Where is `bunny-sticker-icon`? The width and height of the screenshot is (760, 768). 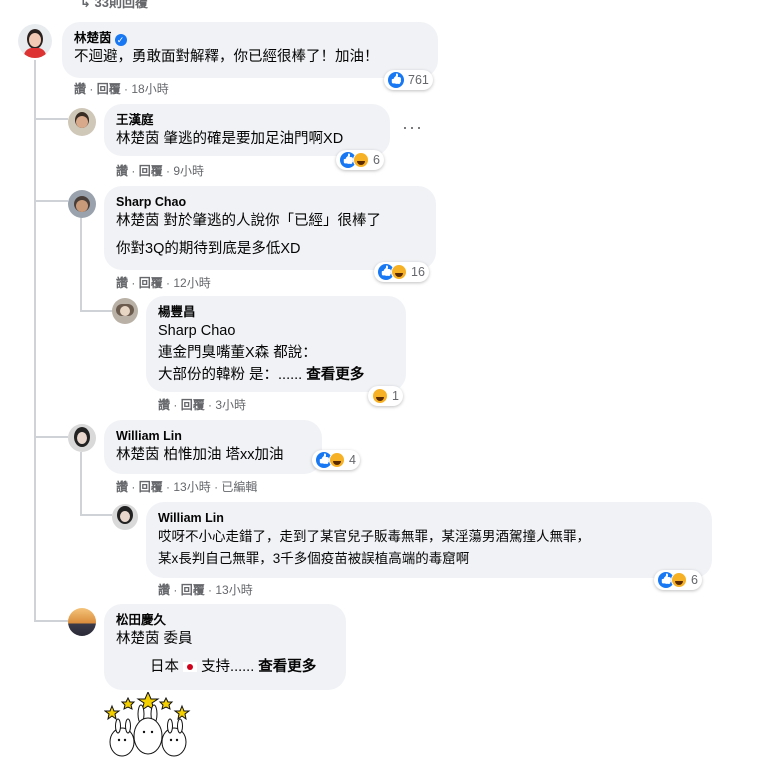 bunny-sticker-icon is located at coordinates (147, 723).